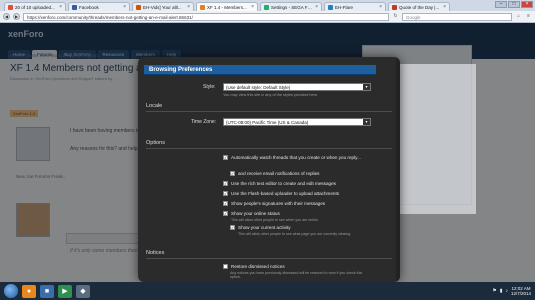 This screenshot has width=535, height=300. I want to click on browser-tab: 20 of 10 uploaded... ×, so click(35, 6).